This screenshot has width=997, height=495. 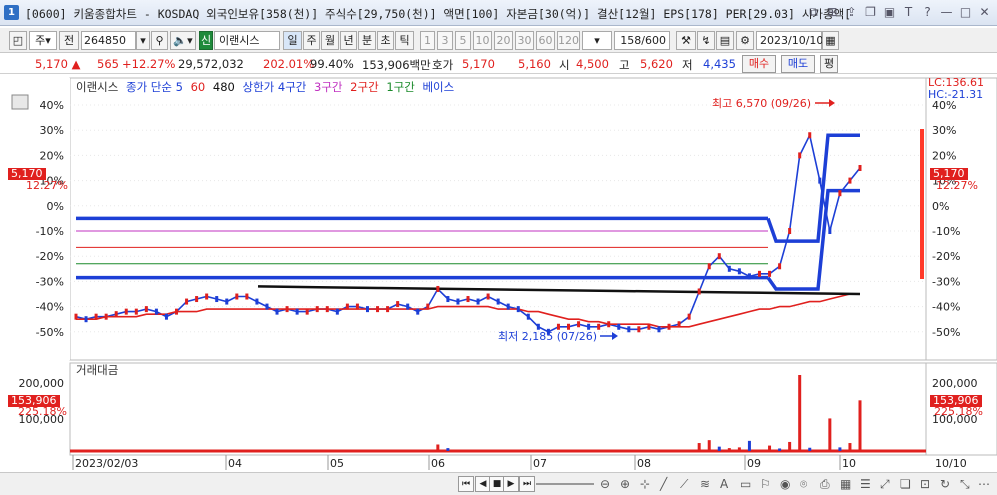 I want to click on legend-ma60: 60, so click(x=198, y=87).